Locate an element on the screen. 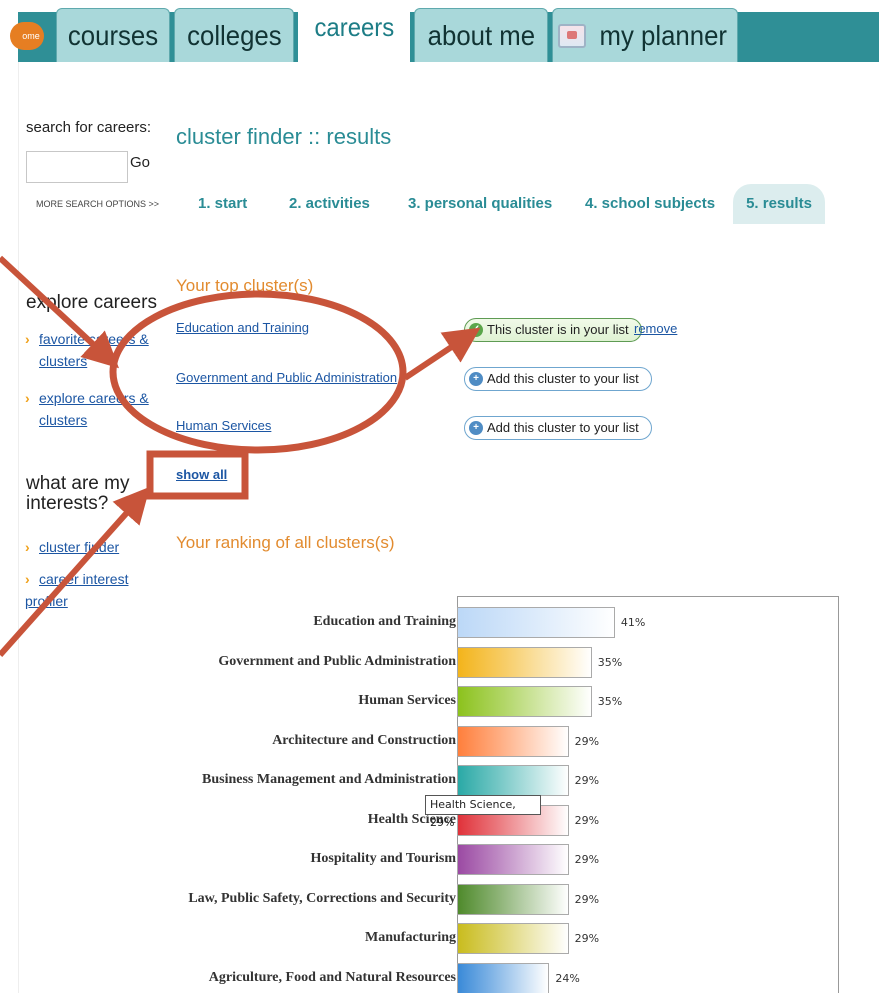  cluster-link-human-services: Human Services is located at coordinates (223, 425).